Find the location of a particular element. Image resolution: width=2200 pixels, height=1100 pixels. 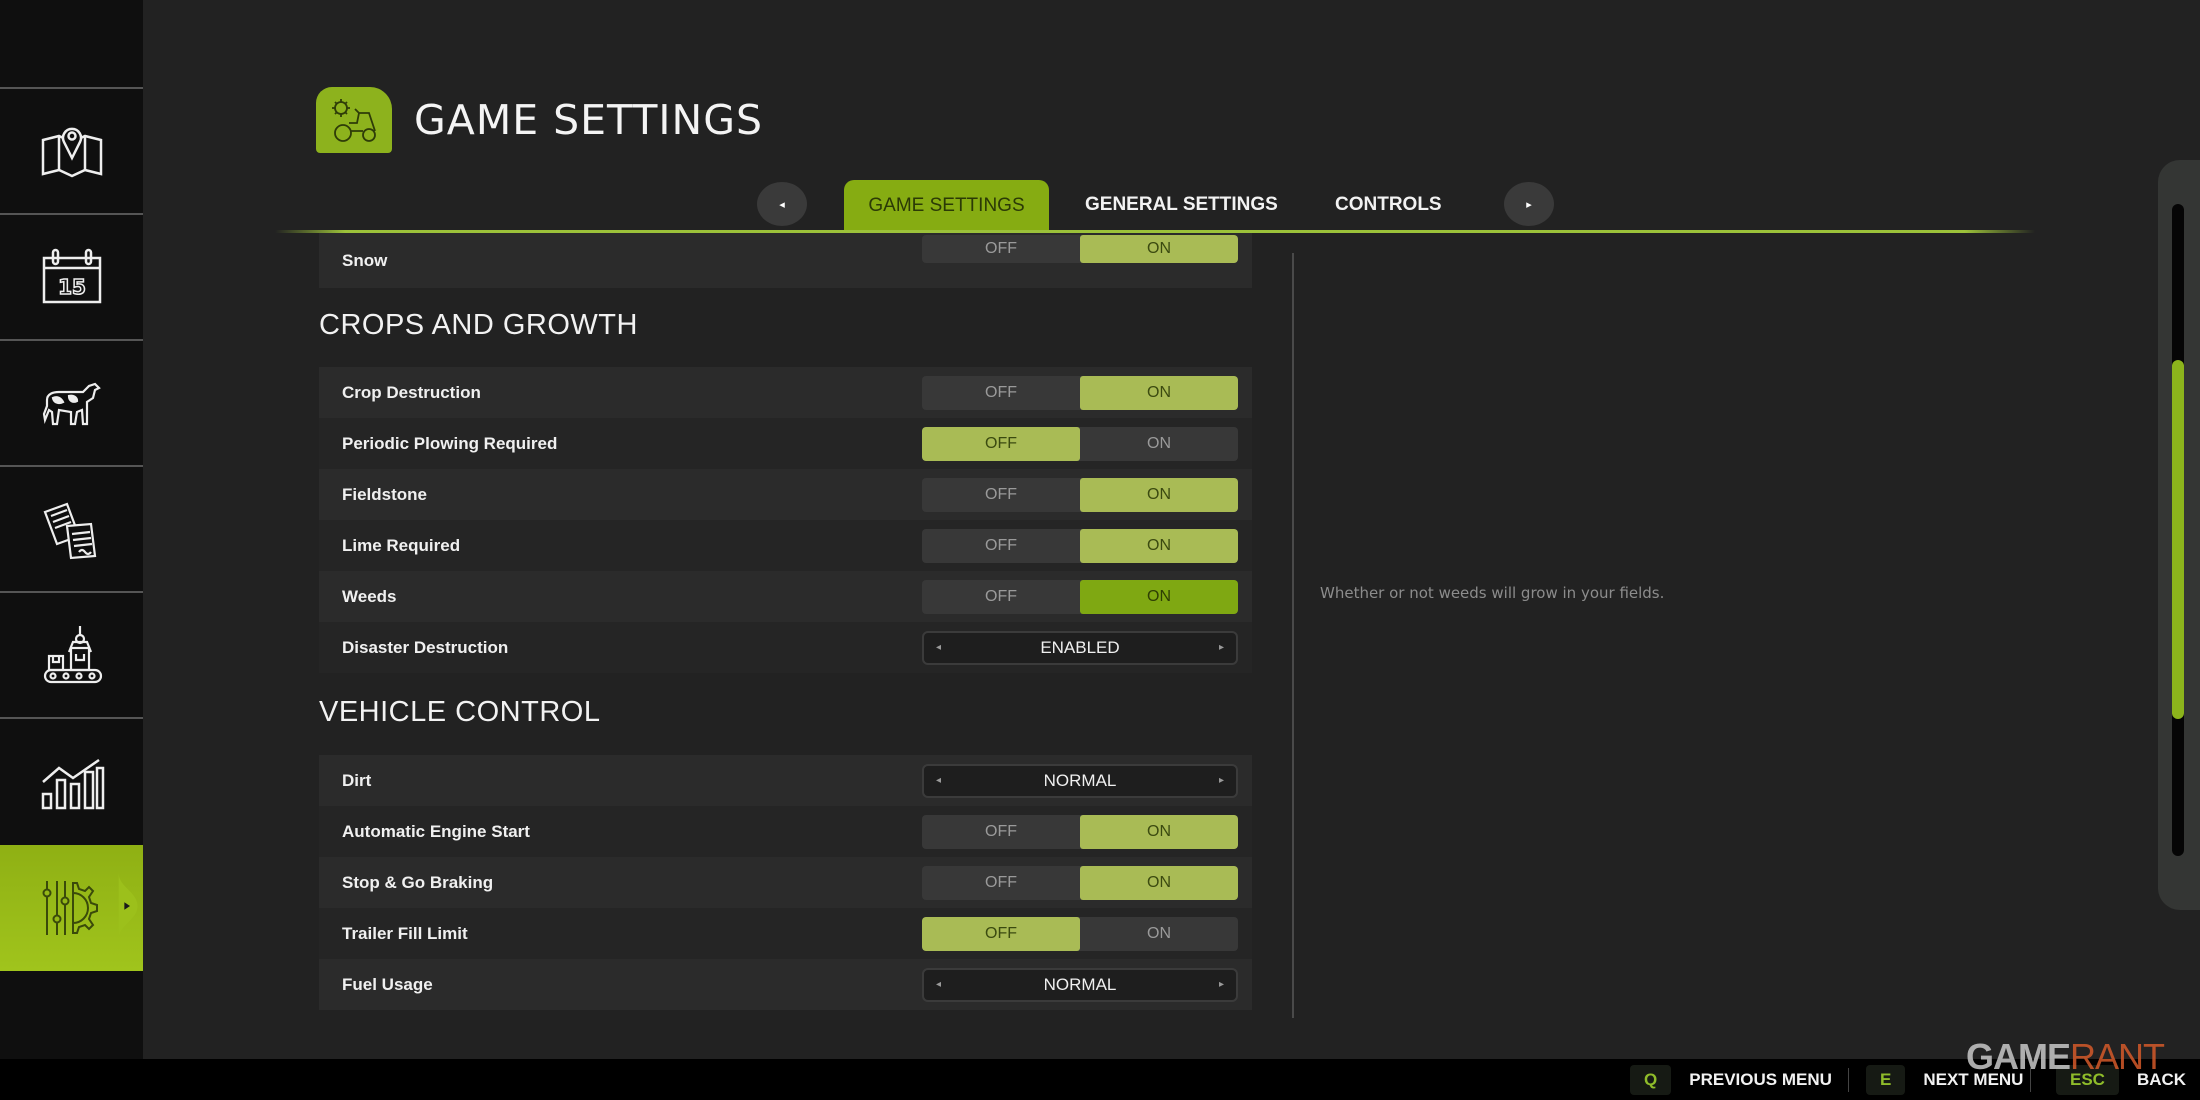

cow-icon is located at coordinates (71, 404).